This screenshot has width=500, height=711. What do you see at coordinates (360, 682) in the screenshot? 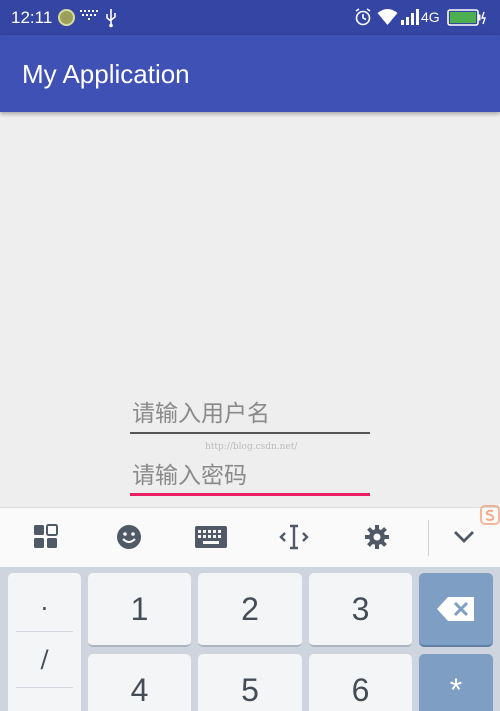
I see `digit-key-6: 6` at bounding box center [360, 682].